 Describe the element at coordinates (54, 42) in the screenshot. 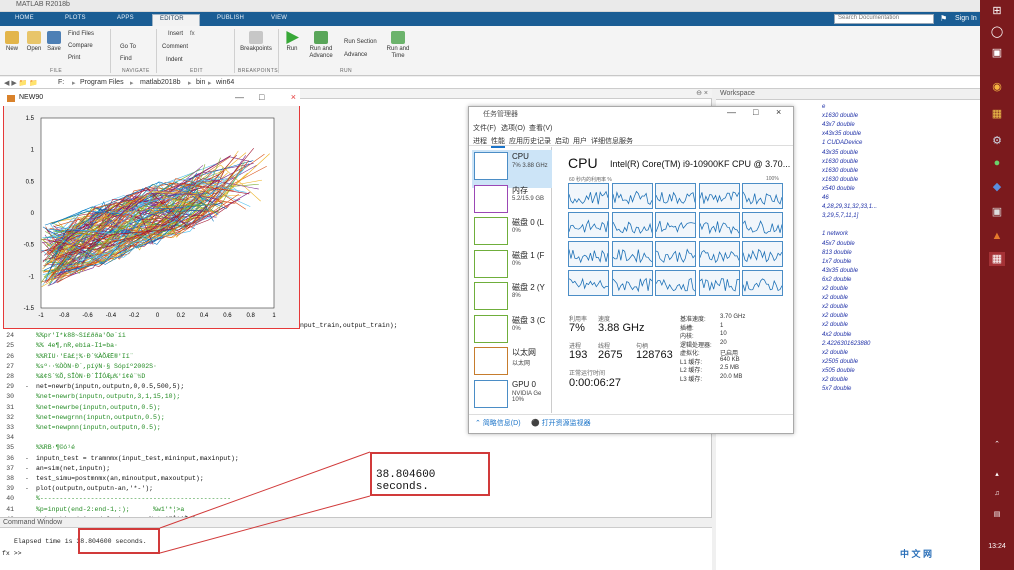

I see `save-button: Save` at that location.